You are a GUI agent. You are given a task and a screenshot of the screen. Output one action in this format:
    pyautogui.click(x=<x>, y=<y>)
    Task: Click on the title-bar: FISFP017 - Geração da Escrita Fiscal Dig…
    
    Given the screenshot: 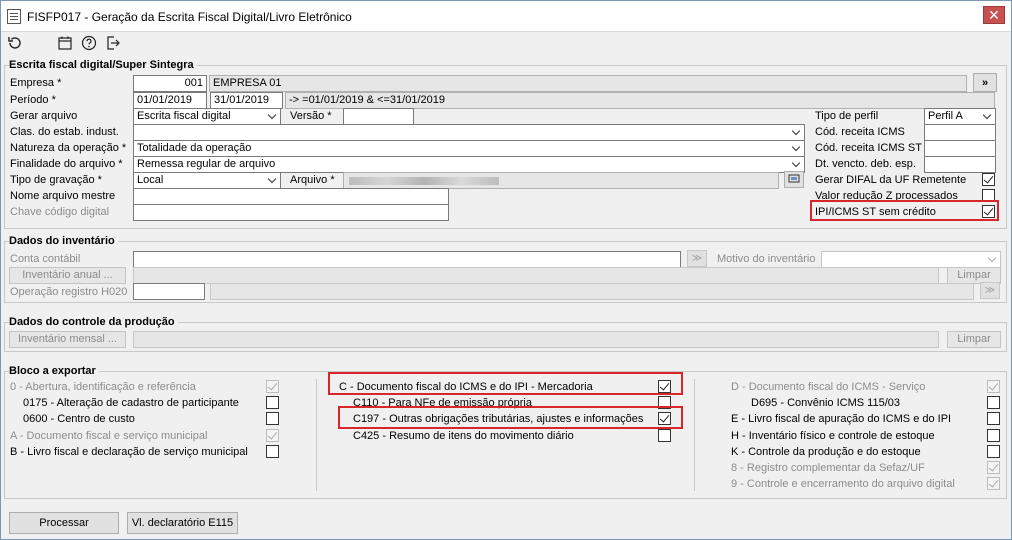 What is the action you would take?
    pyautogui.click(x=506, y=16)
    